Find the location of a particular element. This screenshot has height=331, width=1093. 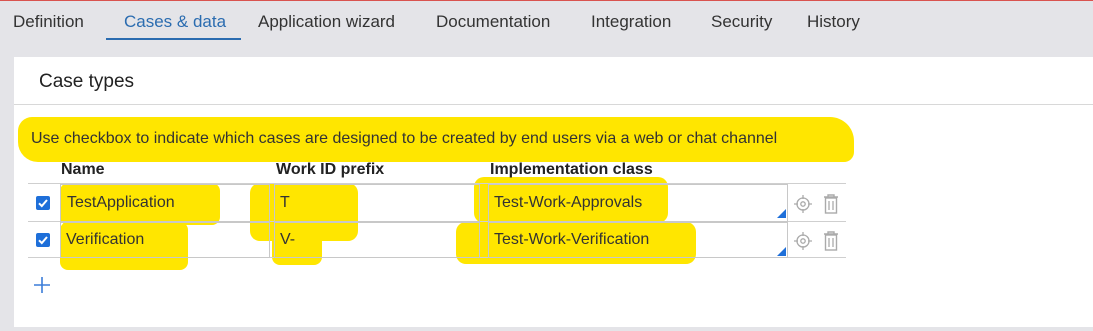

panel-title: Case types is located at coordinates (87, 81).